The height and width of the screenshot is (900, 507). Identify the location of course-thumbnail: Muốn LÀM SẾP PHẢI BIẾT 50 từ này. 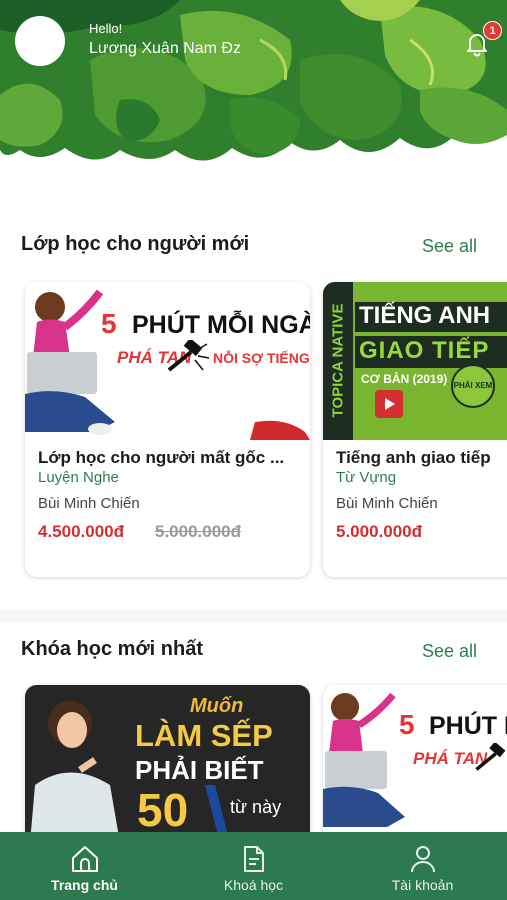
(167, 764).